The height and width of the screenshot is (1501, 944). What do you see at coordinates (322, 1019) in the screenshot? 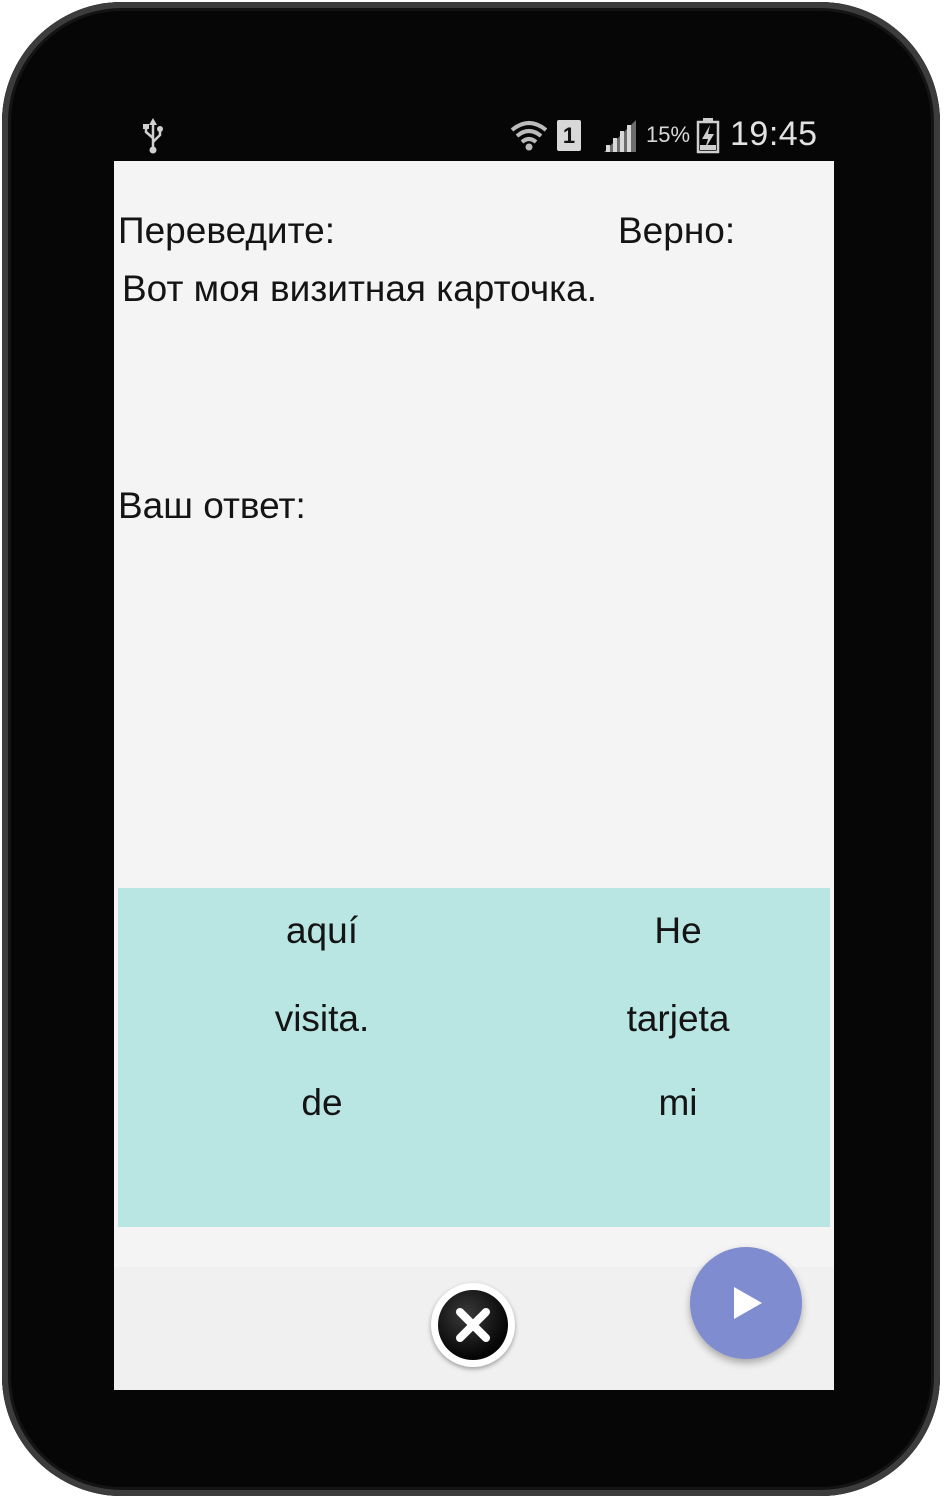
I see `word-tile: visita.` at bounding box center [322, 1019].